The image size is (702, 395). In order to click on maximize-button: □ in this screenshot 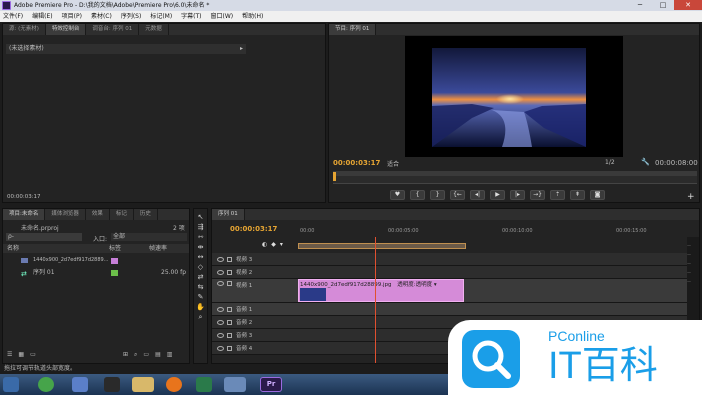, I will do `click(663, 5)`.